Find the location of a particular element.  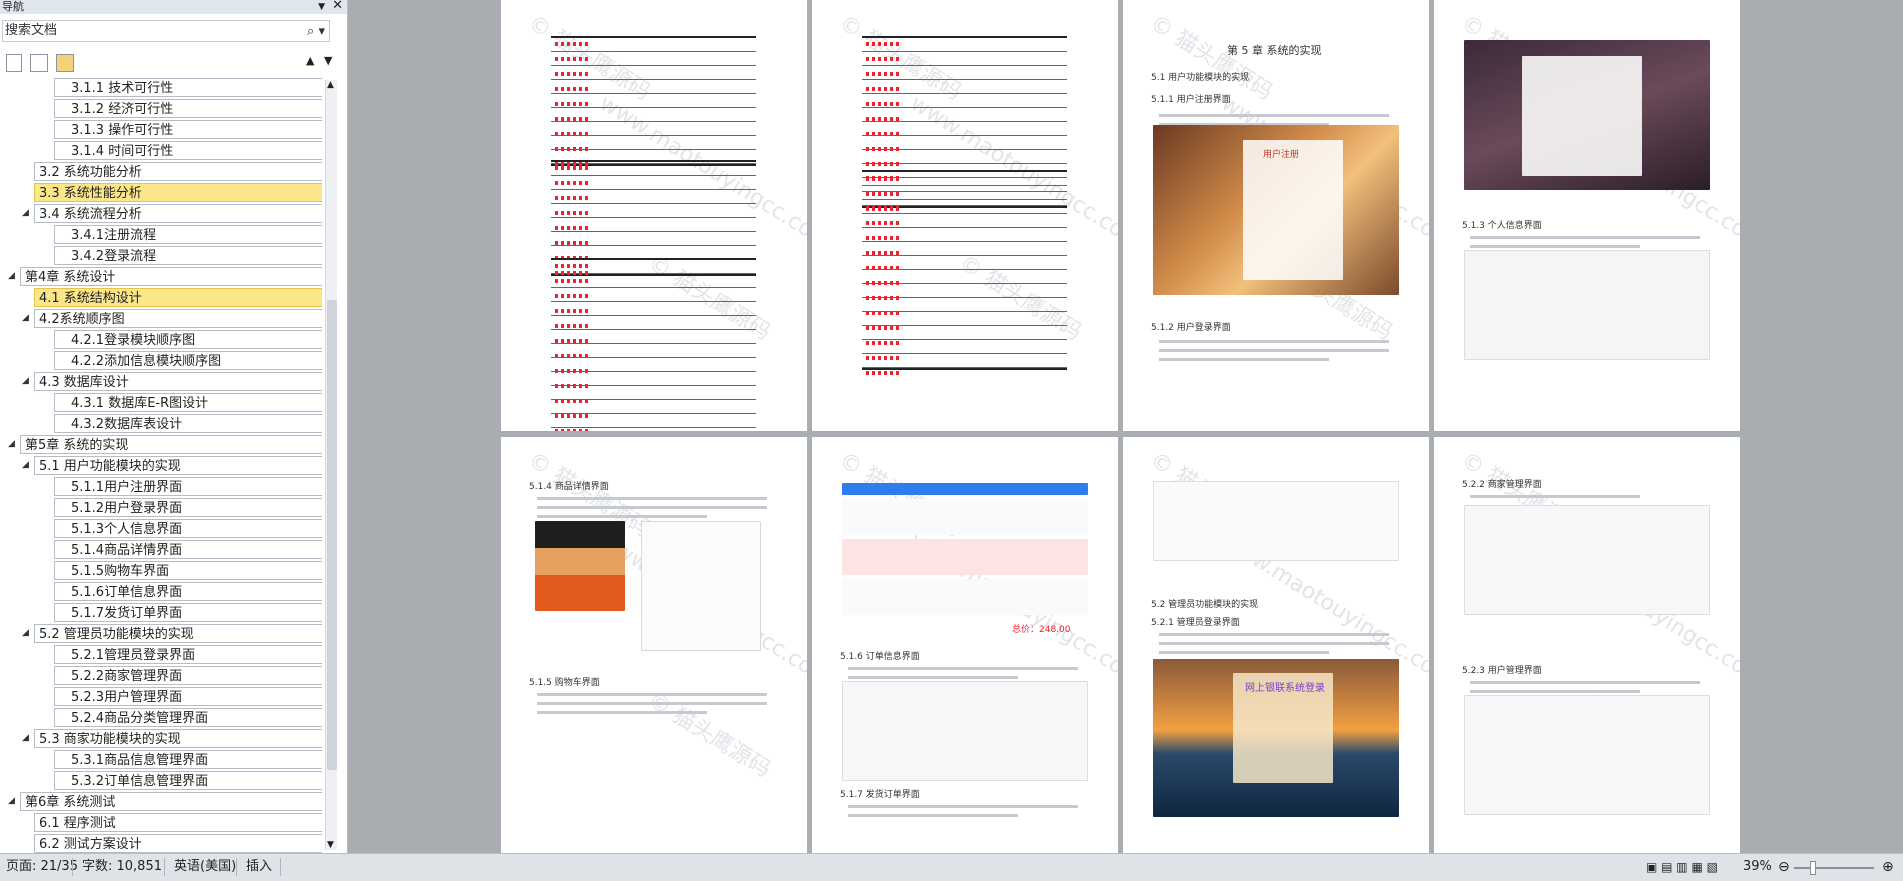

language: 英语(美国) is located at coordinates (205, 867).